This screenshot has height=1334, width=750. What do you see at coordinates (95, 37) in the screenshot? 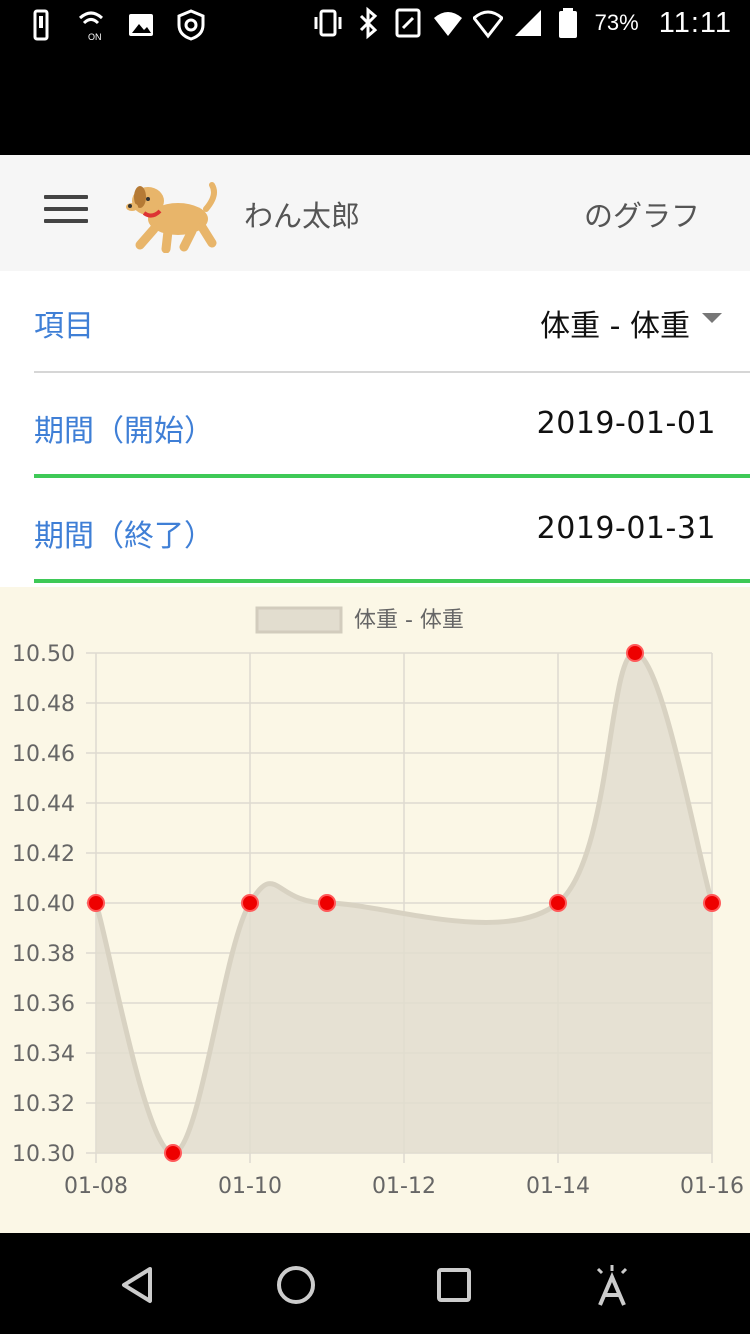
I see `svg-text: ON` at bounding box center [95, 37].